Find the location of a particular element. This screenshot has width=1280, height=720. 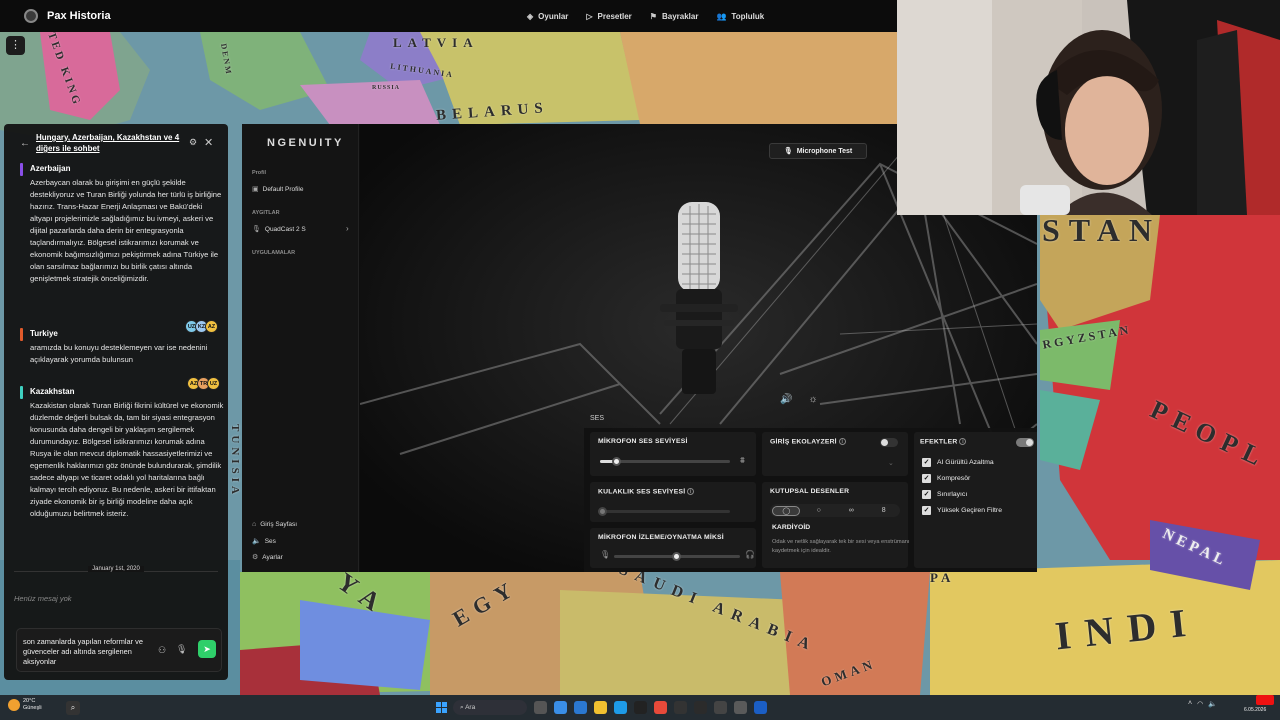

cardioid-pattern-icon: ◯ is located at coordinates (786, 510).